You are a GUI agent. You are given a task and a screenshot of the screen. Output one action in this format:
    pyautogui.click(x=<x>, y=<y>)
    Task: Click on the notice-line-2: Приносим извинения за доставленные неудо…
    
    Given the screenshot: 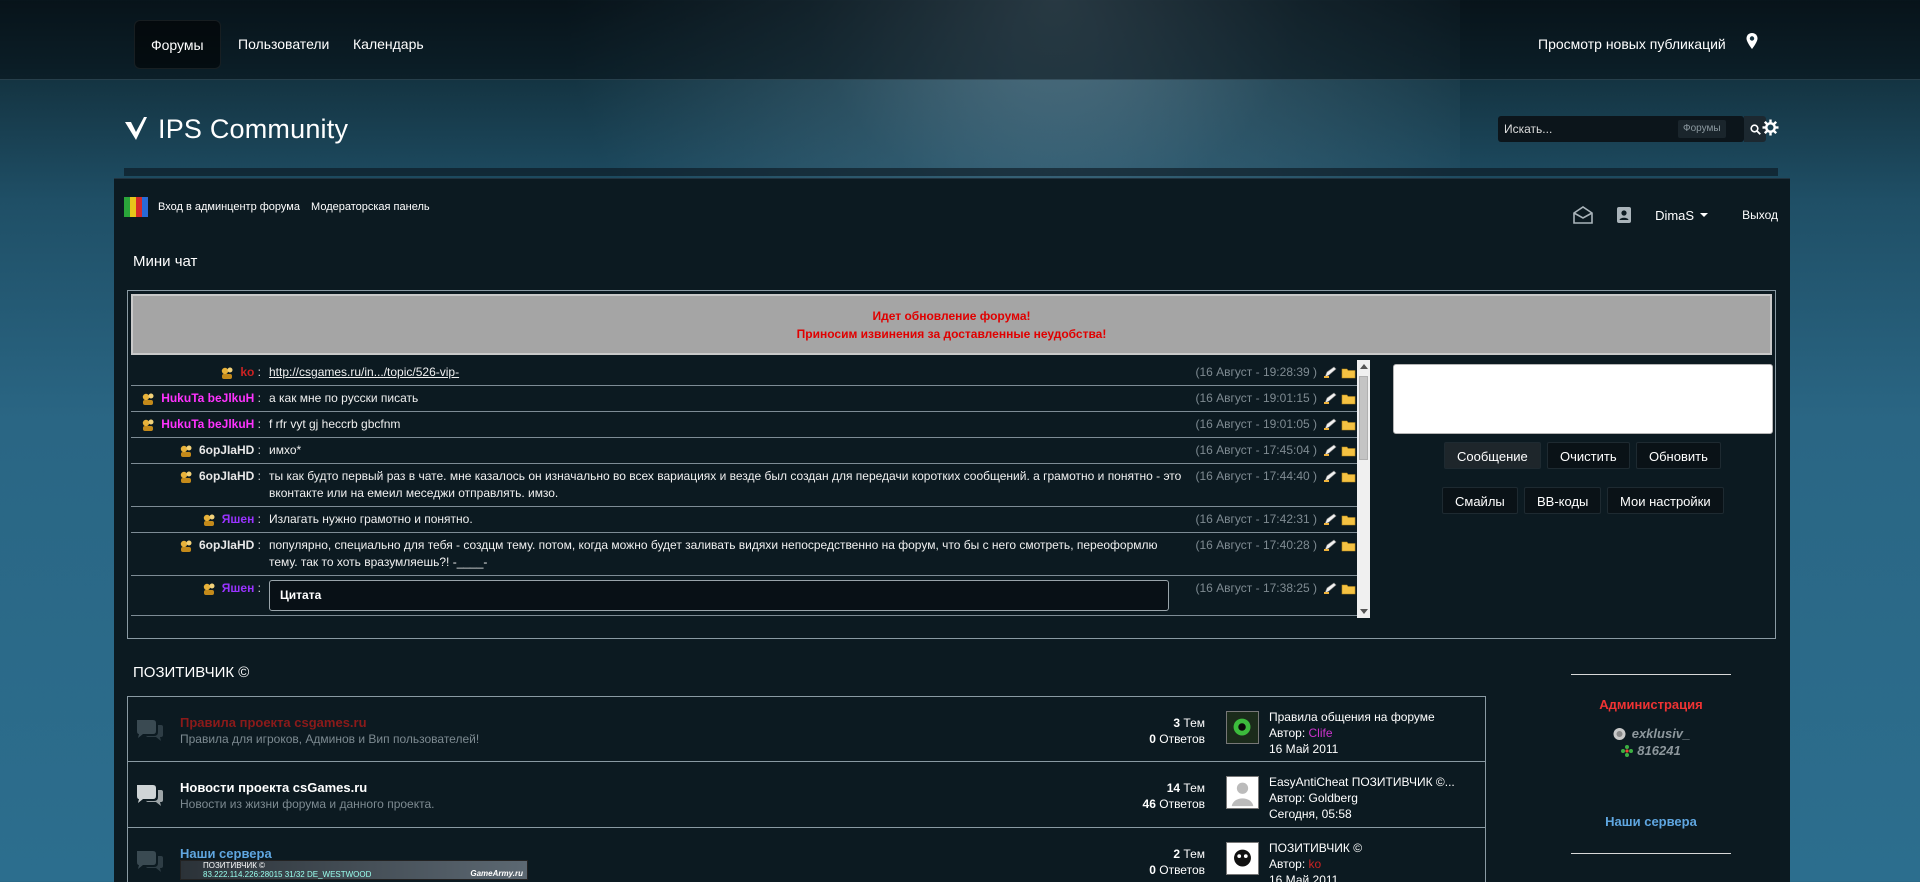 What is the action you would take?
    pyautogui.click(x=951, y=334)
    